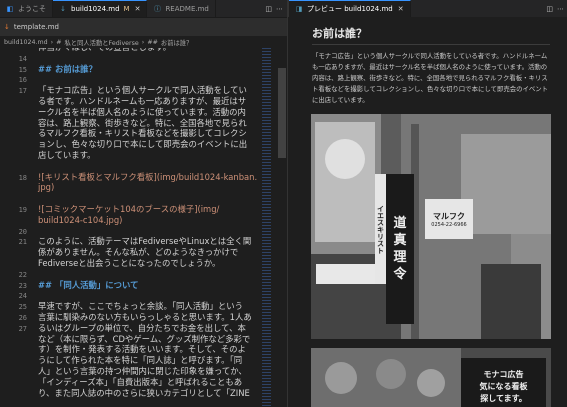 The image size is (567, 407). What do you see at coordinates (142, 133) in the screenshot?
I see `code-line: るマルフク看板・キリスト看板などを撮影してコレクシ` at bounding box center [142, 133].